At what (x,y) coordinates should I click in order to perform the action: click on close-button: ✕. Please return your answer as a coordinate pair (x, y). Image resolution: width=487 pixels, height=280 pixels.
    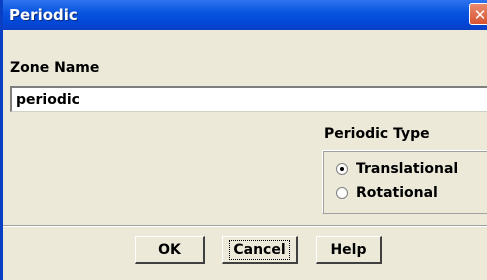
    Looking at the image, I should click on (478, 14).